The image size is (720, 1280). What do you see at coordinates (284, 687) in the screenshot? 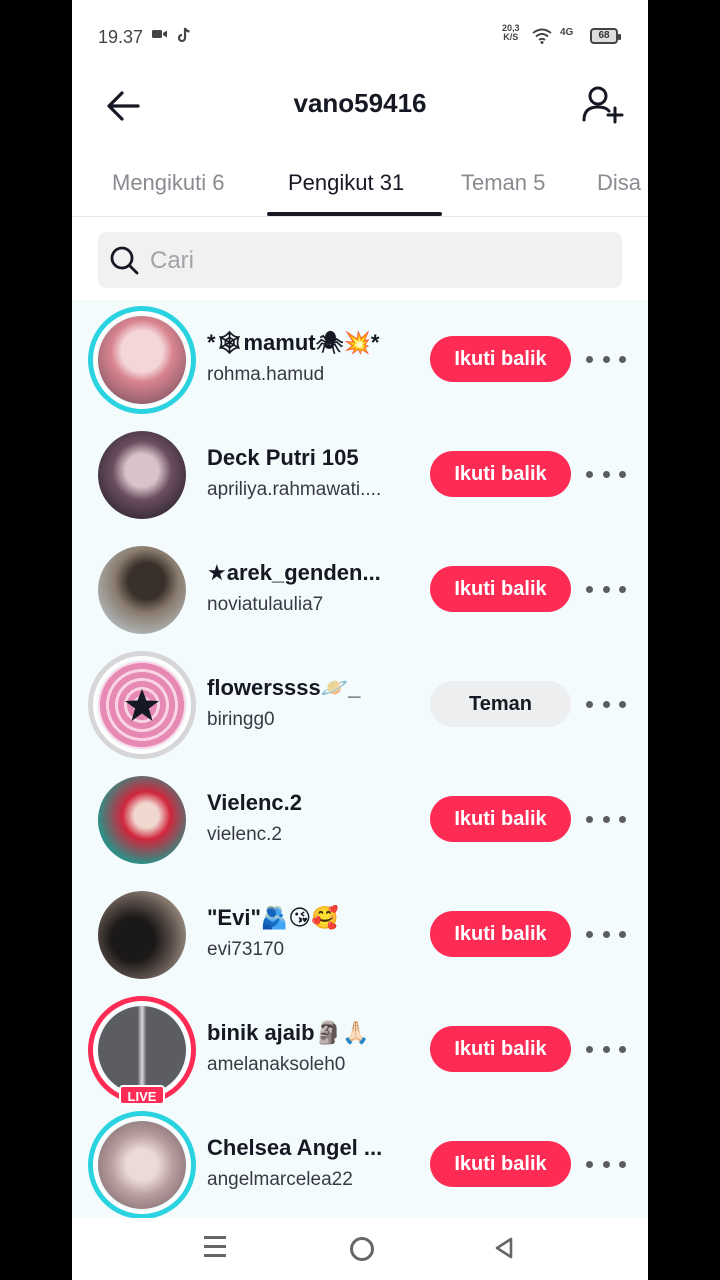
I see `follower-name: flowerssss🪐_` at bounding box center [284, 687].